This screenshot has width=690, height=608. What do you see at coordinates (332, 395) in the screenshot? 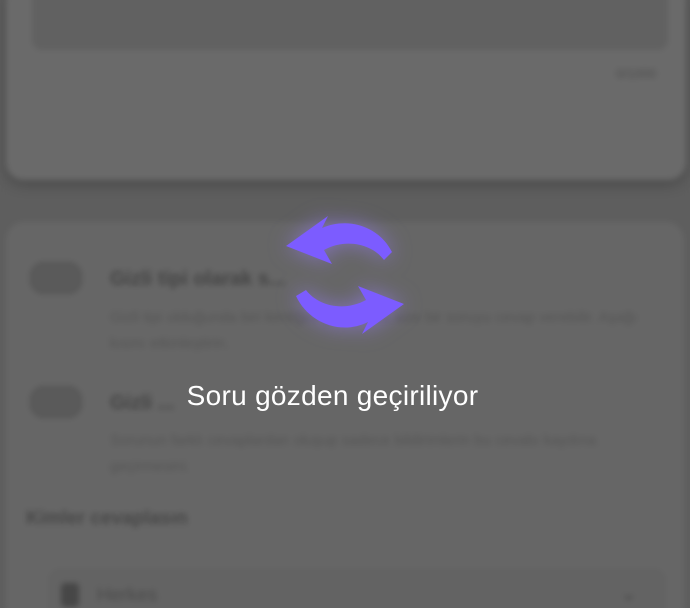
I see `loading-message: Soru gözden geçiriliyor` at bounding box center [332, 395].